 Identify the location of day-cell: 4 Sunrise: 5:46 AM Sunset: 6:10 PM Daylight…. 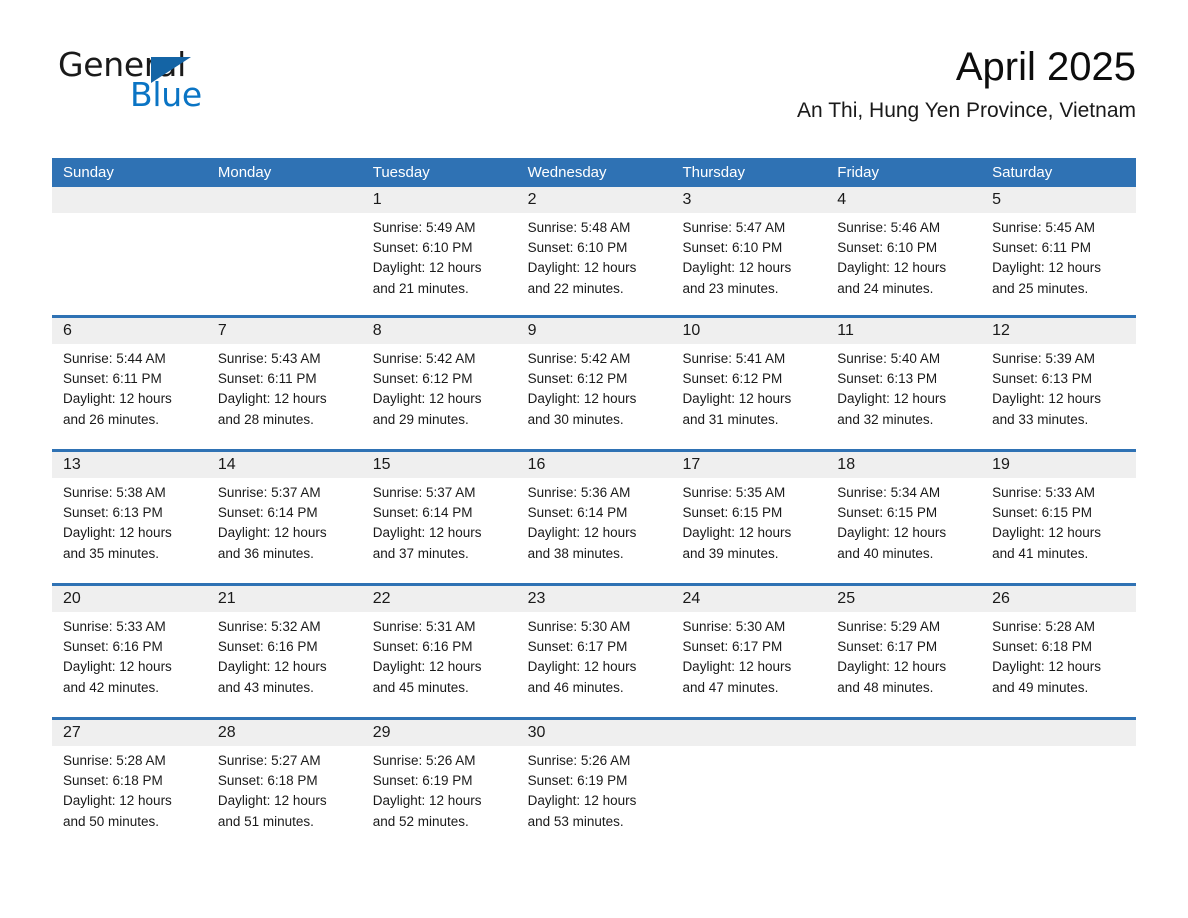
(903, 251).